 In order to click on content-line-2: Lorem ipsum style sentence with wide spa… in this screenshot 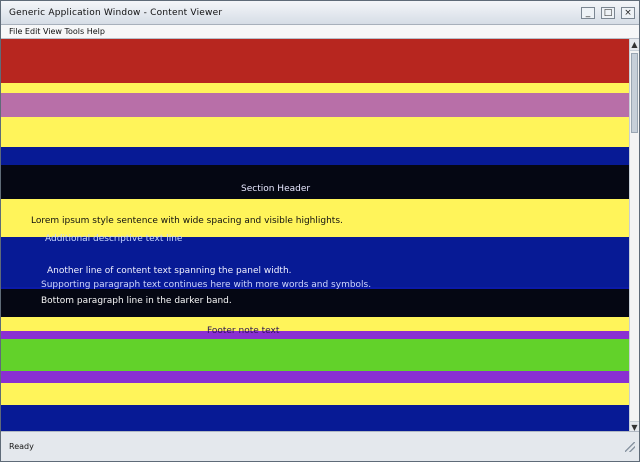, I will do `click(187, 221)`.